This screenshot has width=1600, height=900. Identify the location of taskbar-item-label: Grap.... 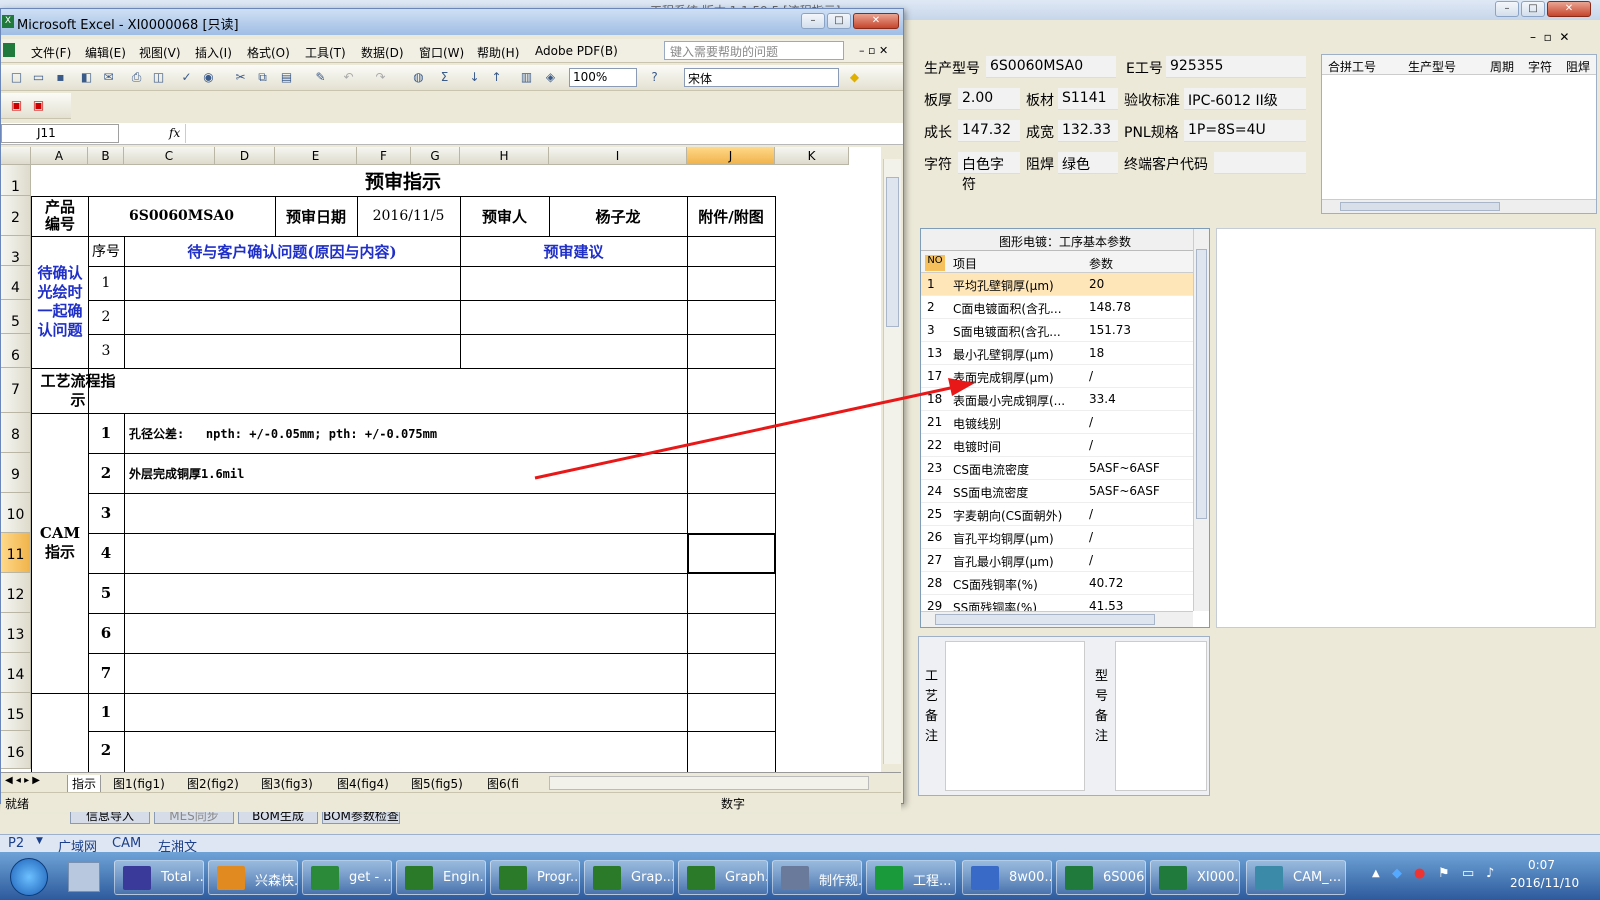
(652, 877).